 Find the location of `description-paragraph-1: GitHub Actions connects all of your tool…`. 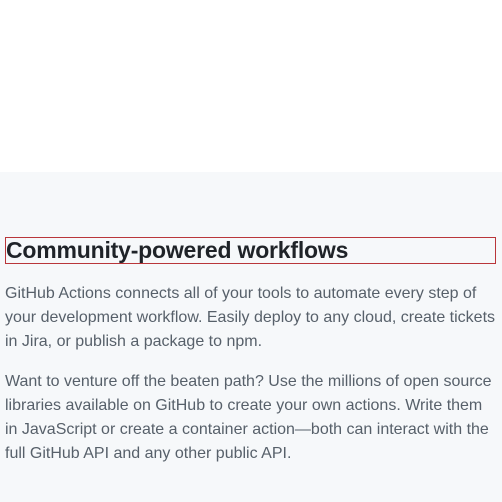

description-paragraph-1: GitHub Actions connects all of your tool… is located at coordinates (250, 317).